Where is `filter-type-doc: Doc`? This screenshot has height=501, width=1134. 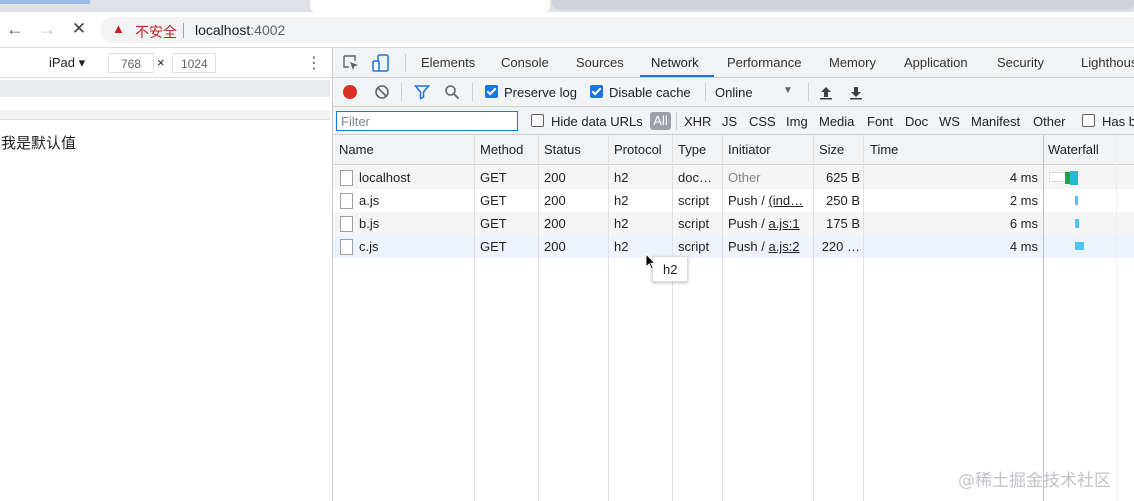 filter-type-doc: Doc is located at coordinates (916, 121).